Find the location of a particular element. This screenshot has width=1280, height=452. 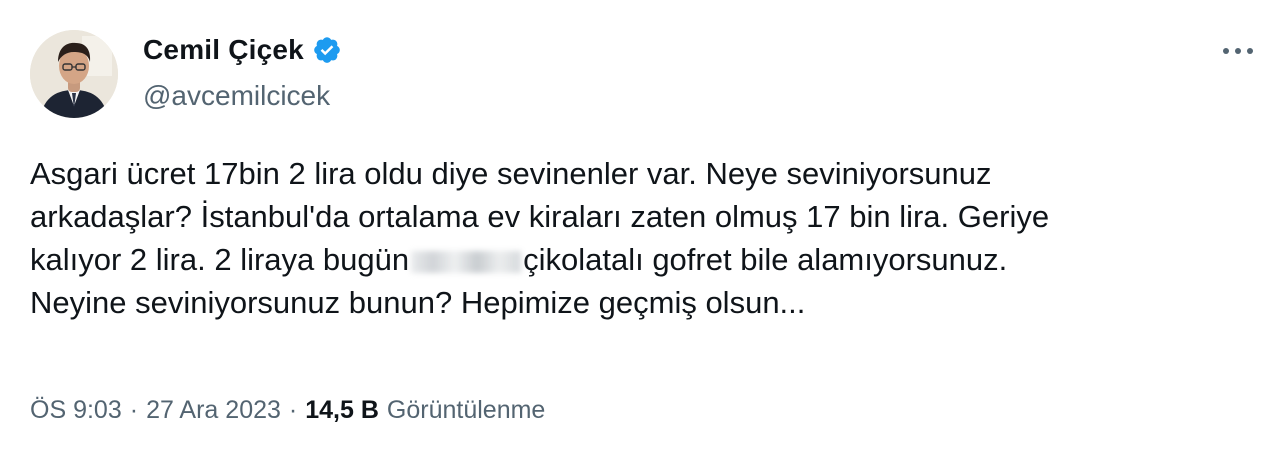

views-label: Görüntülenme is located at coordinates (466, 410).